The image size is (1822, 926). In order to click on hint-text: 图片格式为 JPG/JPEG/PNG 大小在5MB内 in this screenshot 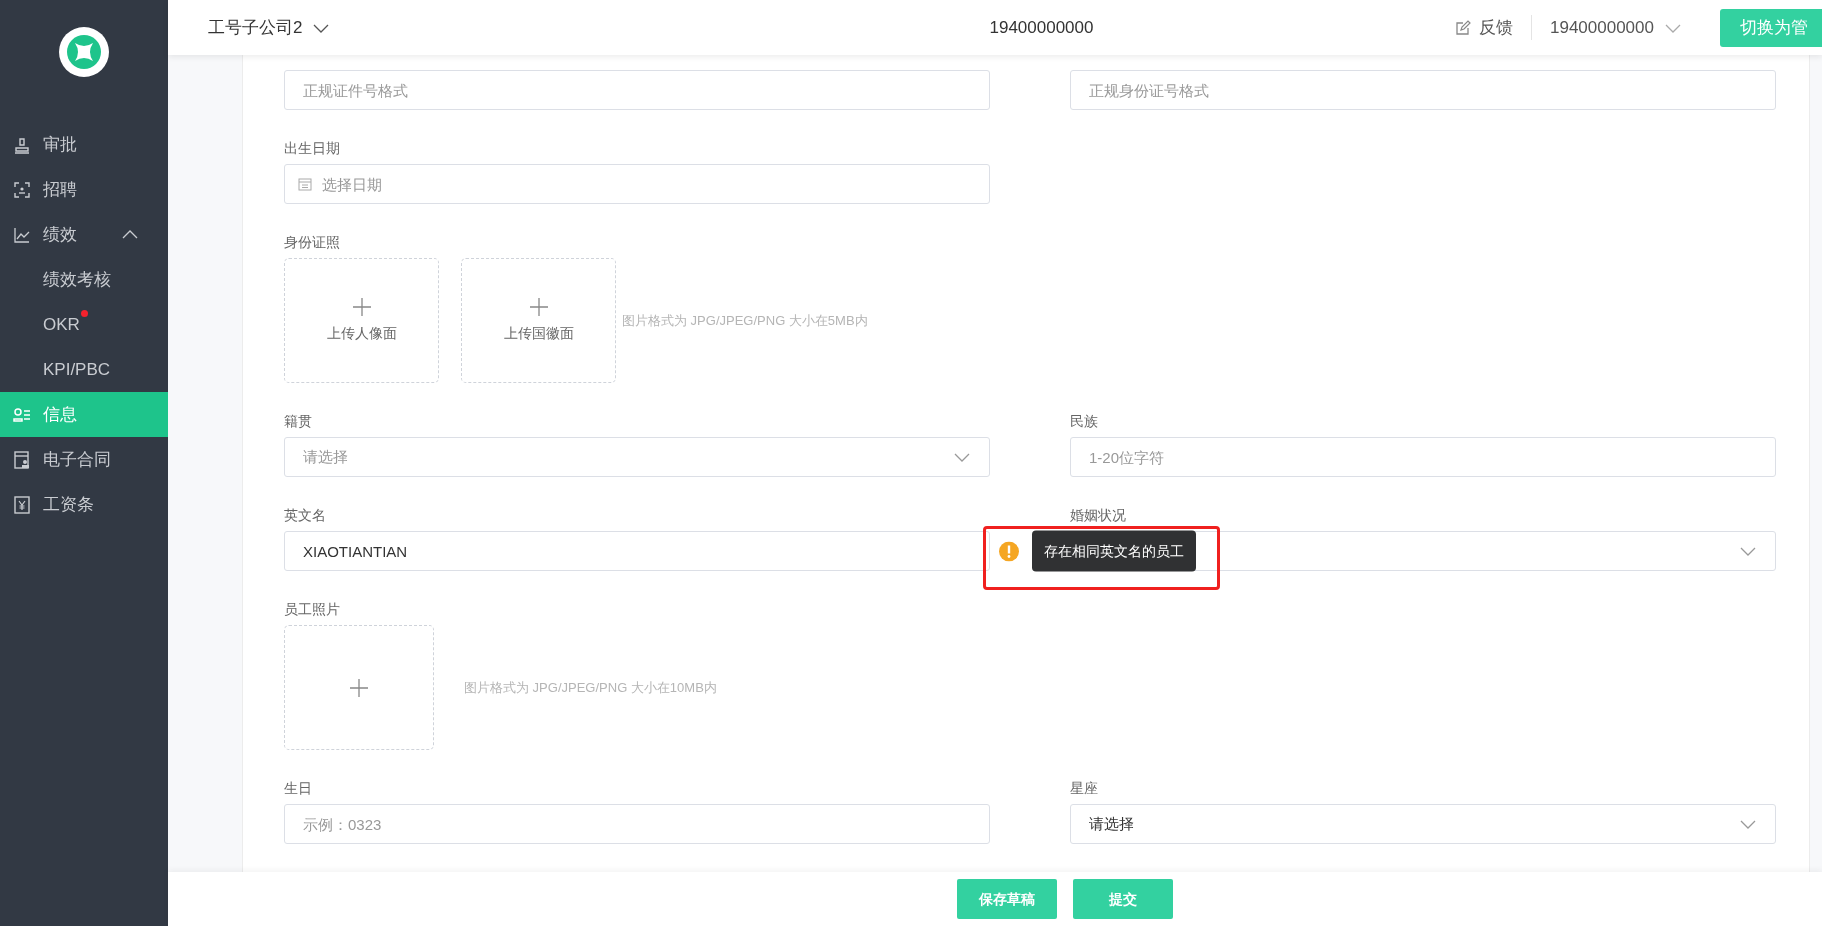, I will do `click(745, 320)`.